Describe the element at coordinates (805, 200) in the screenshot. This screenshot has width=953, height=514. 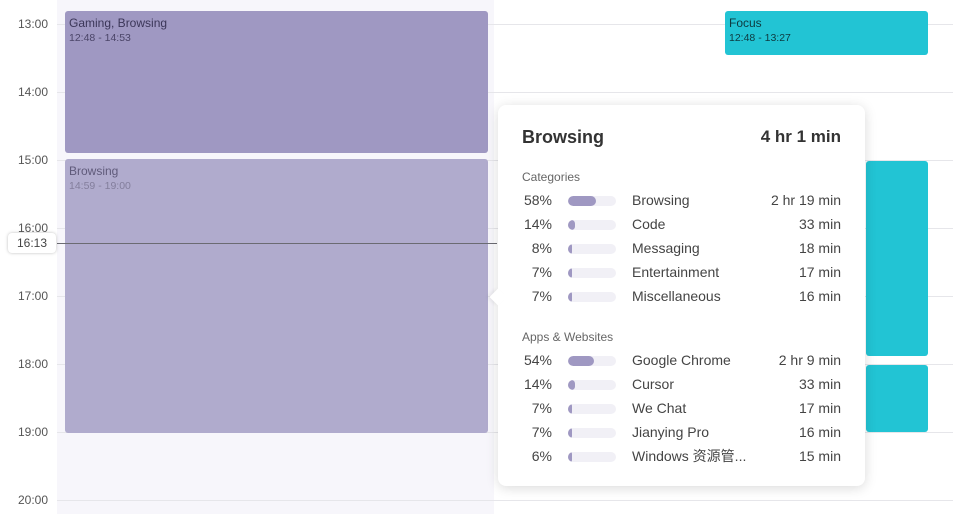
I see `row-duration: 2 hr 19 min` at that location.